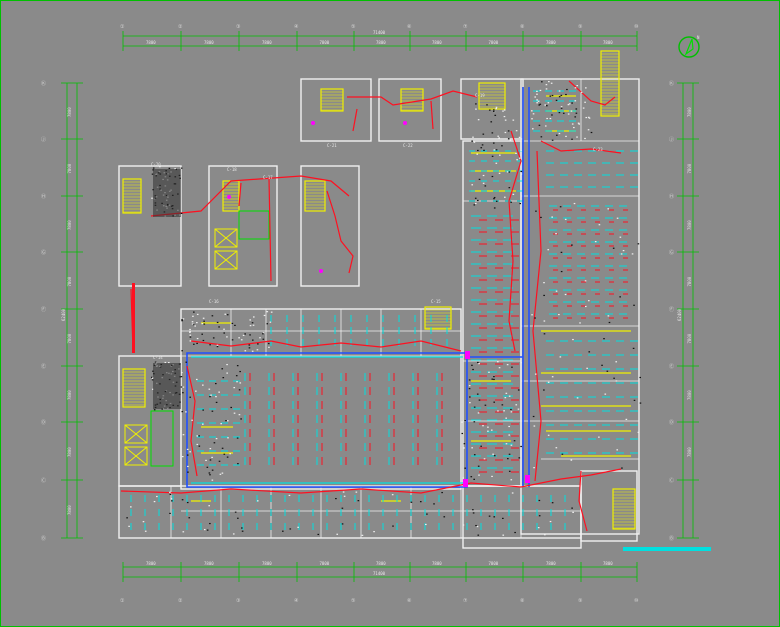 This screenshot has width=780, height=627. I want to click on axis-label-top: ④, so click(296, 27).